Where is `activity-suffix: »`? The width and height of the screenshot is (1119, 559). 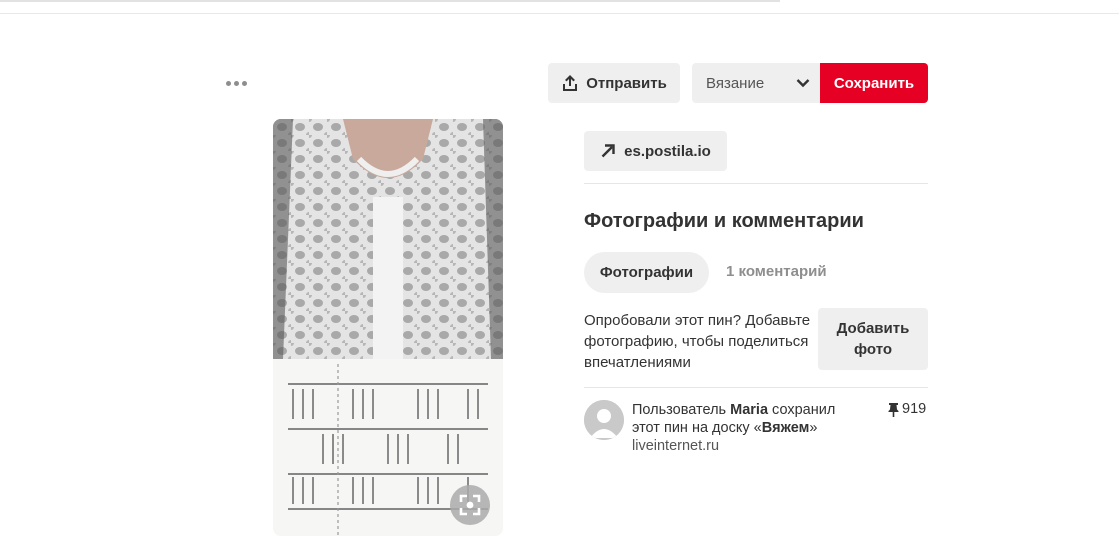
activity-suffix: » is located at coordinates (813, 428).